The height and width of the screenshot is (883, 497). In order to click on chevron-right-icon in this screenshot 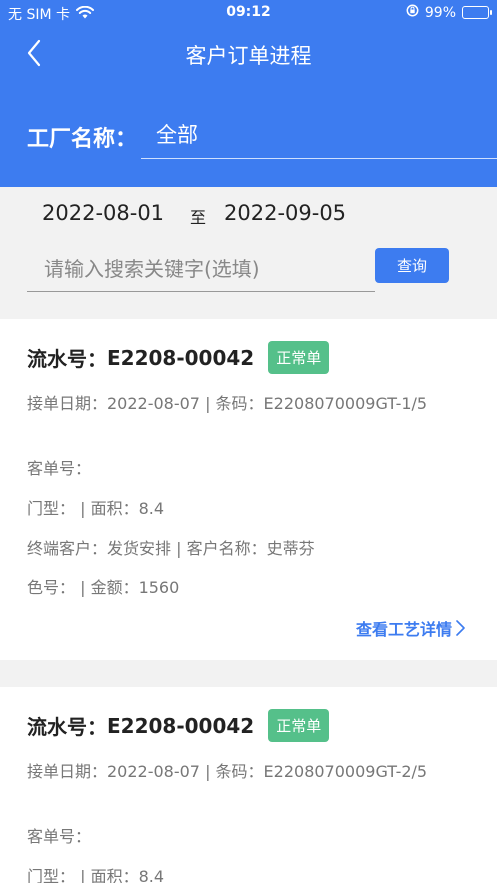, I will do `click(460, 628)`.